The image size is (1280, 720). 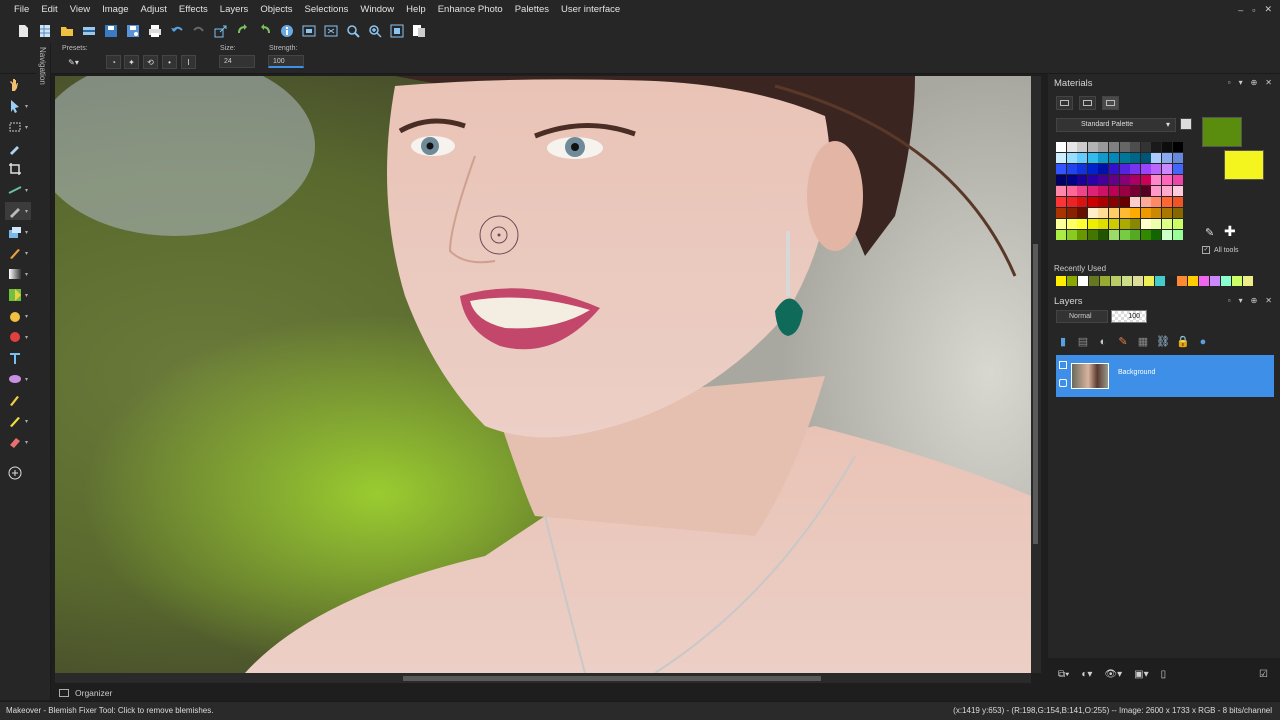 I want to click on tab-rainbow, so click(x=1087, y=103).